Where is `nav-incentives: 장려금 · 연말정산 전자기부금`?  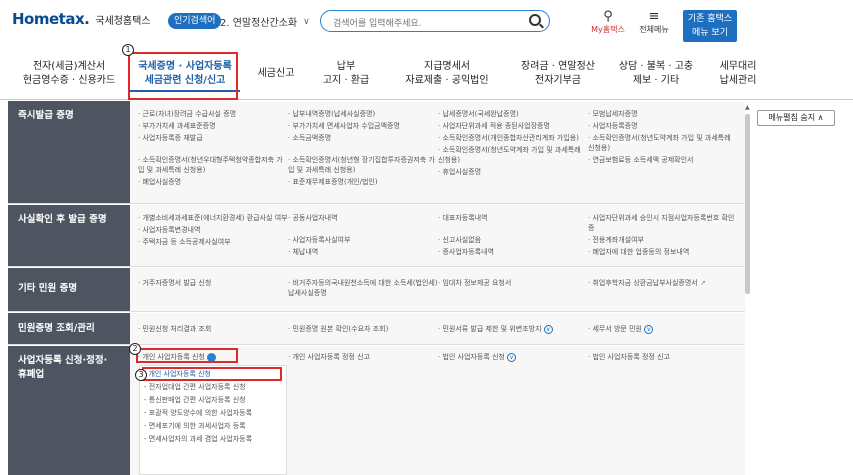
nav-incentives: 장려금 · 연말정산 전자기부금 is located at coordinates (558, 74).